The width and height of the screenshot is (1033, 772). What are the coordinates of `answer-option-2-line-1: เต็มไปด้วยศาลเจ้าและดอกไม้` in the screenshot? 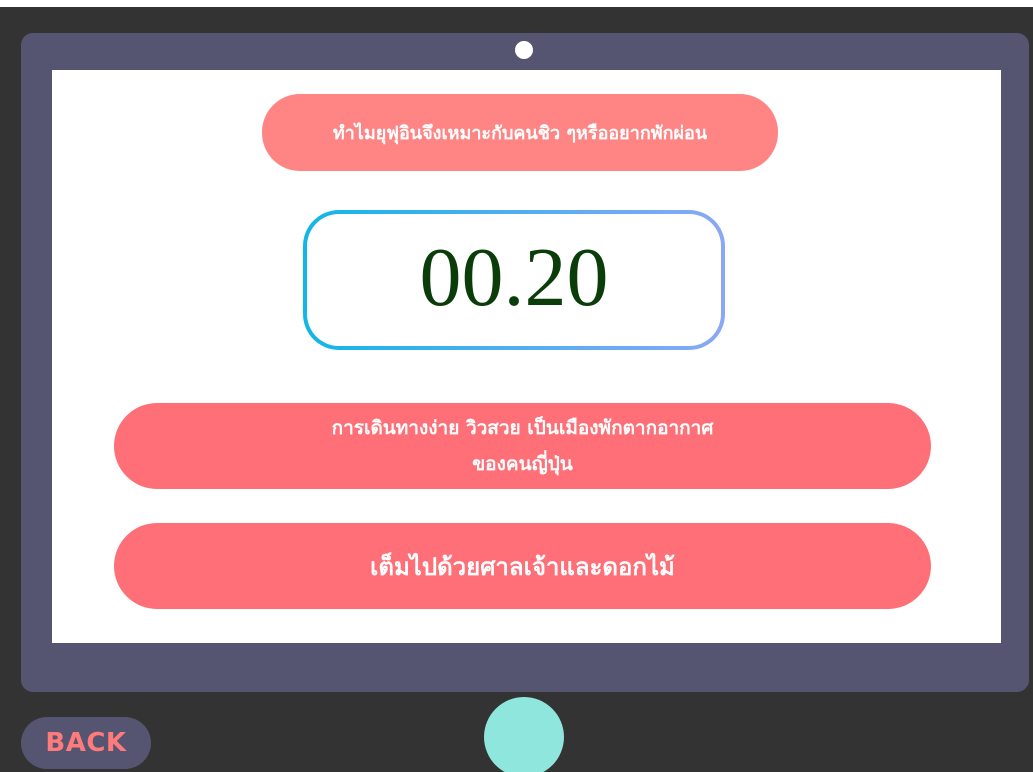 It's located at (522, 566).